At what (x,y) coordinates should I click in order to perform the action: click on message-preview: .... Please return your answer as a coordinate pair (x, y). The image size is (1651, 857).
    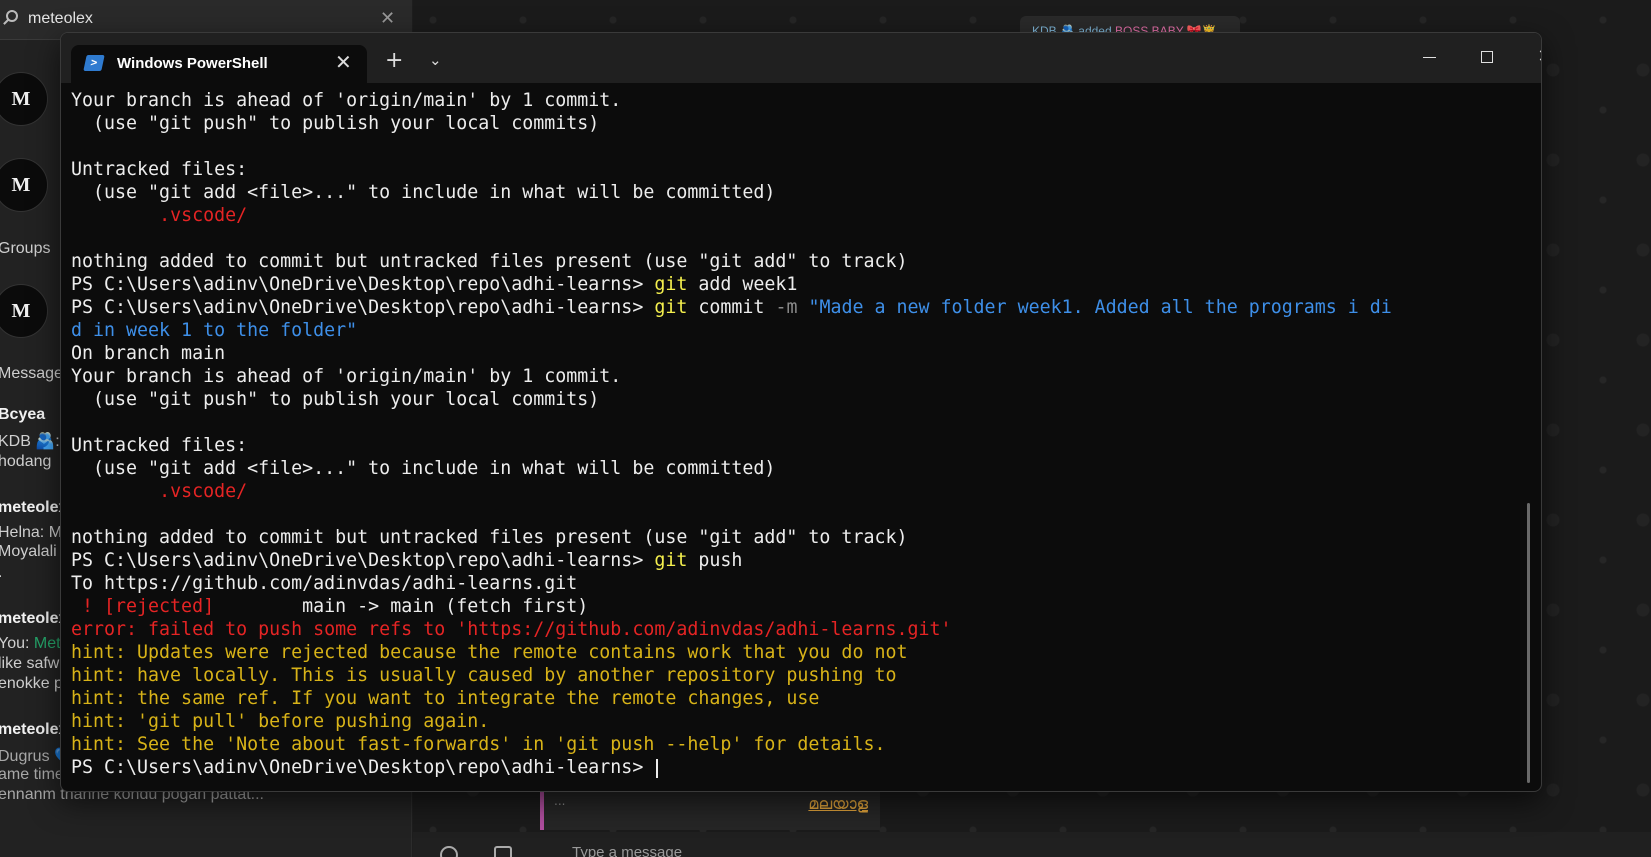
    Looking at the image, I should click on (560, 801).